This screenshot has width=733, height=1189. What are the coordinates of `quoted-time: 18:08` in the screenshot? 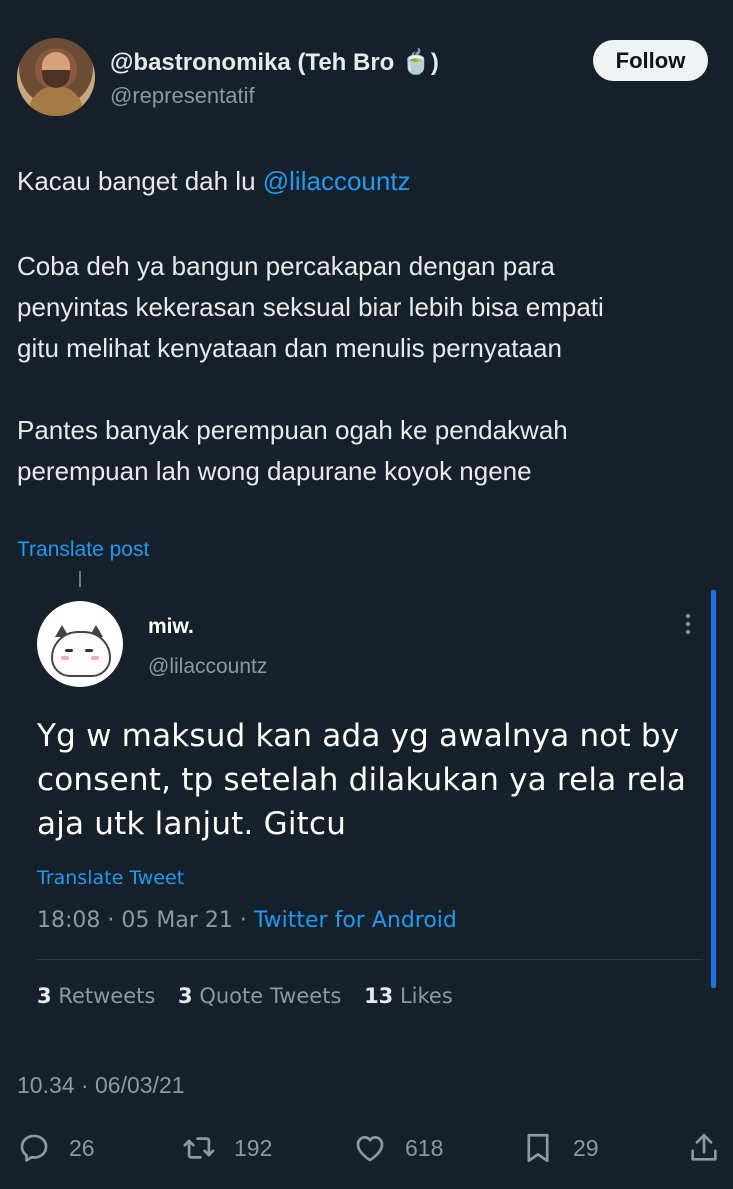 It's located at (69, 920).